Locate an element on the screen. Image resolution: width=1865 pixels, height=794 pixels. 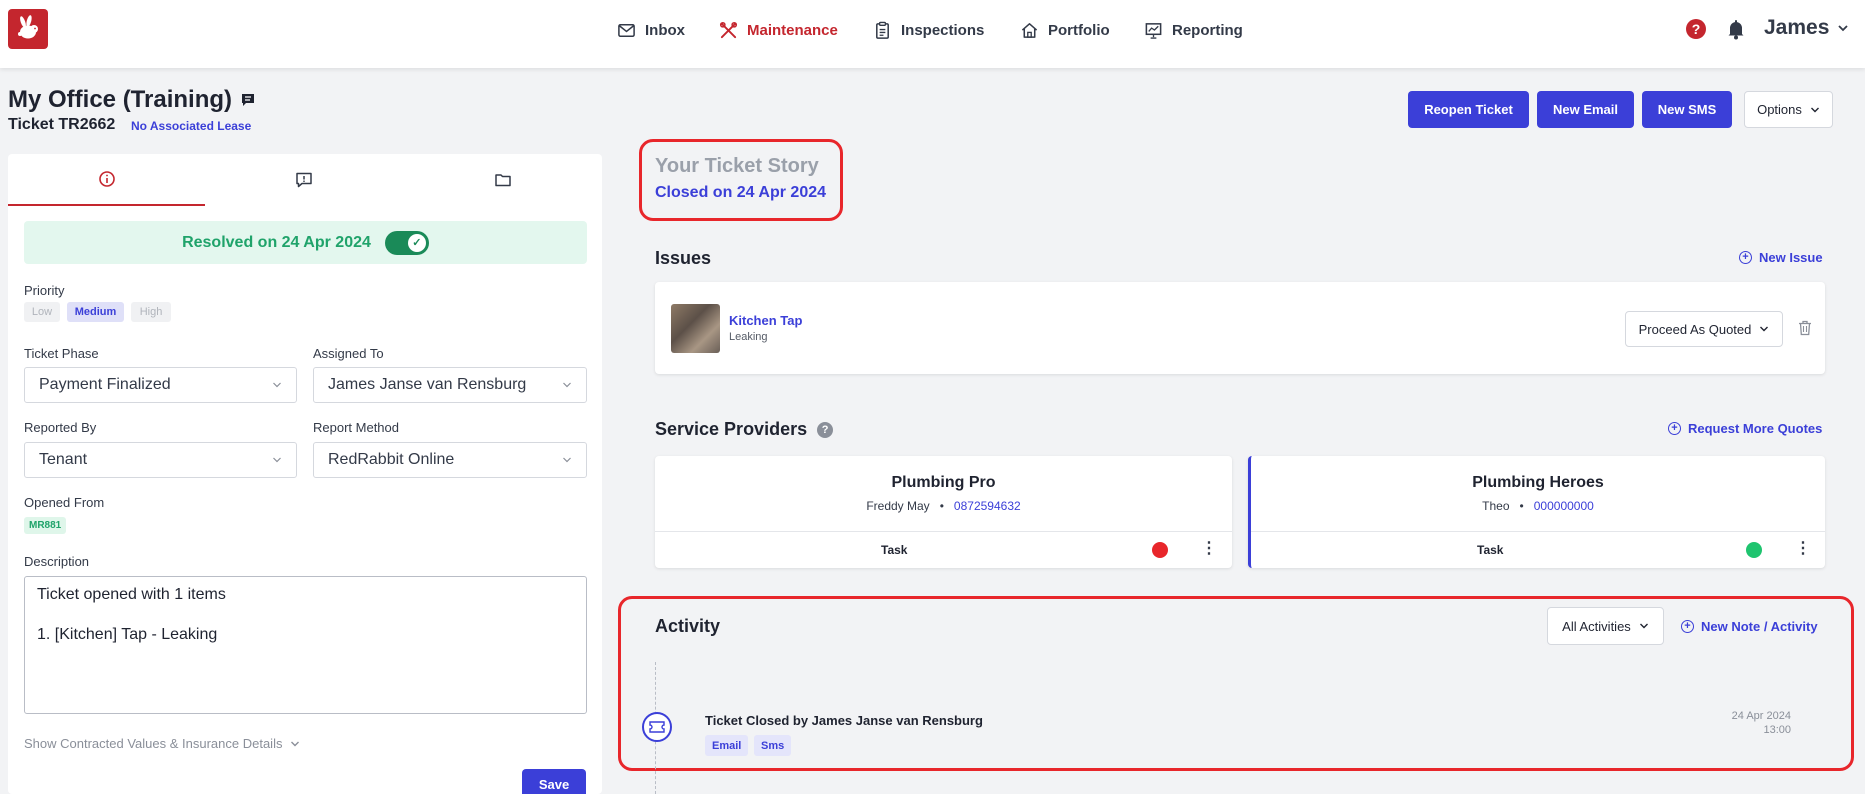
new-note-label: New Note / Activity is located at coordinates (1759, 626).